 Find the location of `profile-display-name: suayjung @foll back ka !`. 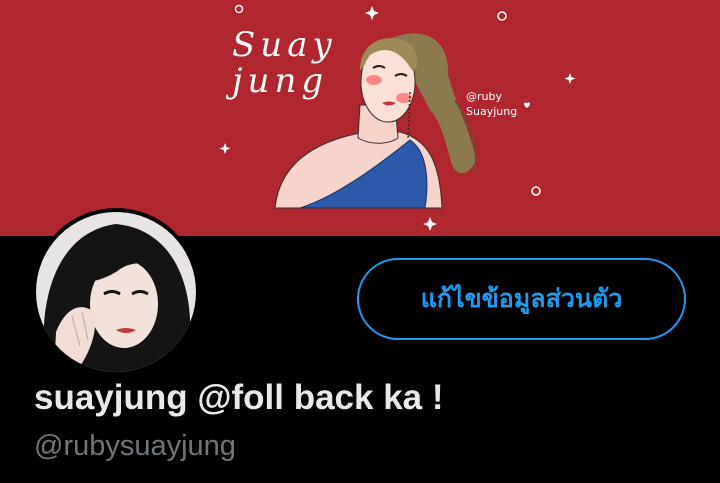

profile-display-name: suayjung @foll back ka ! is located at coordinates (239, 397).